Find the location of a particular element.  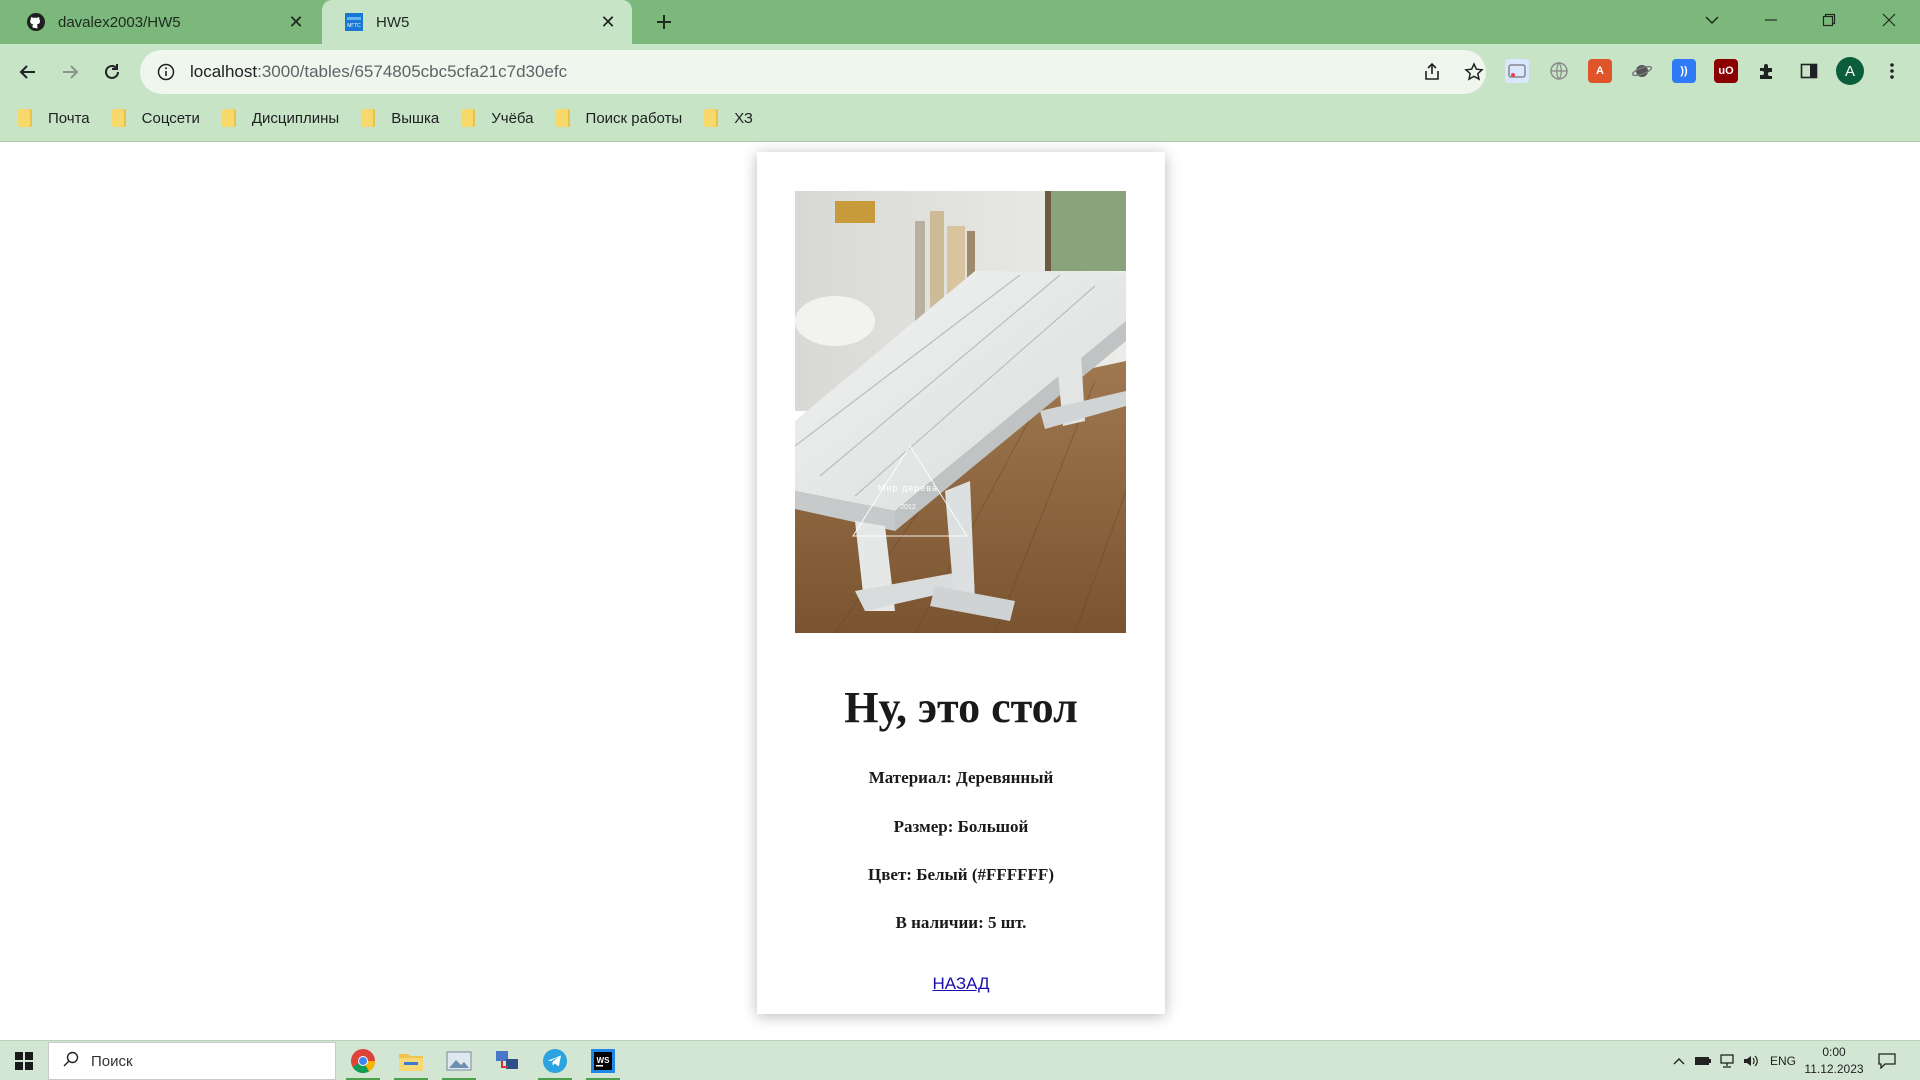

bookmark-folder: Соцсети is located at coordinates (155, 118).